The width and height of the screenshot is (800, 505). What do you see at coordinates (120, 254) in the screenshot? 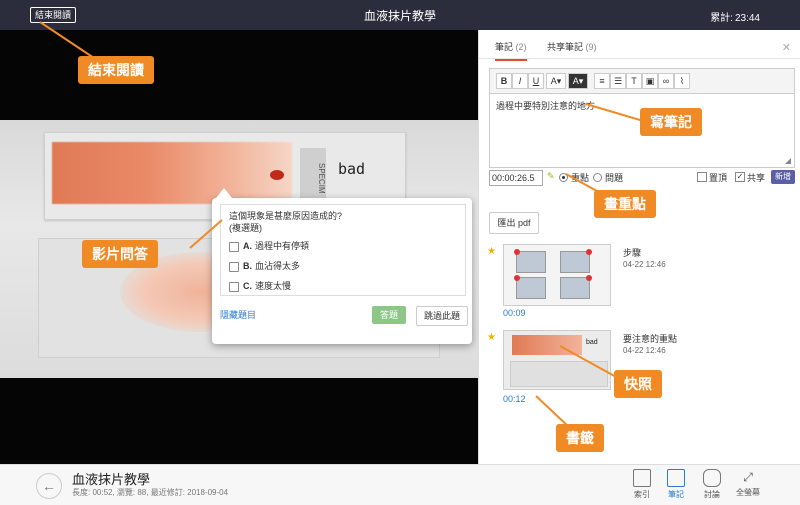
I see `callout-video-quiz: 影片問答` at bounding box center [120, 254].